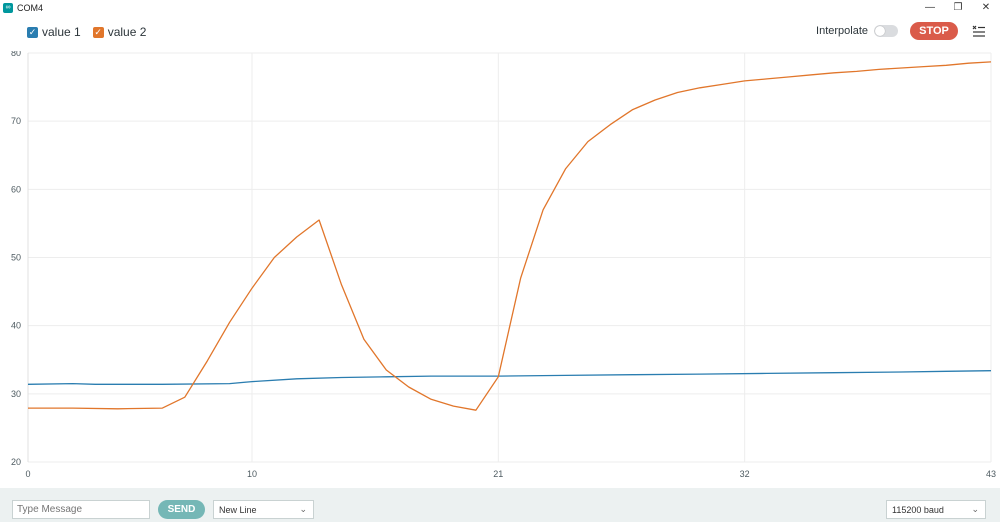  Describe the element at coordinates (127, 32) in the screenshot. I see `legend-label: value 2` at that location.